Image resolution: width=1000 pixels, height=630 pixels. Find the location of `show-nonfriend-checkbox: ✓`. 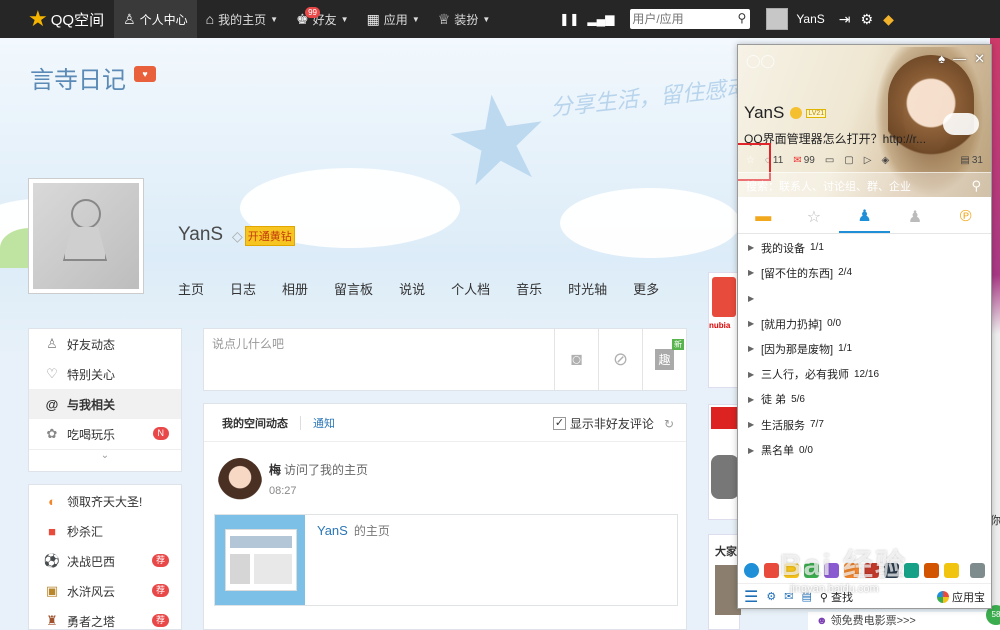

show-nonfriend-checkbox: ✓ is located at coordinates (559, 423).